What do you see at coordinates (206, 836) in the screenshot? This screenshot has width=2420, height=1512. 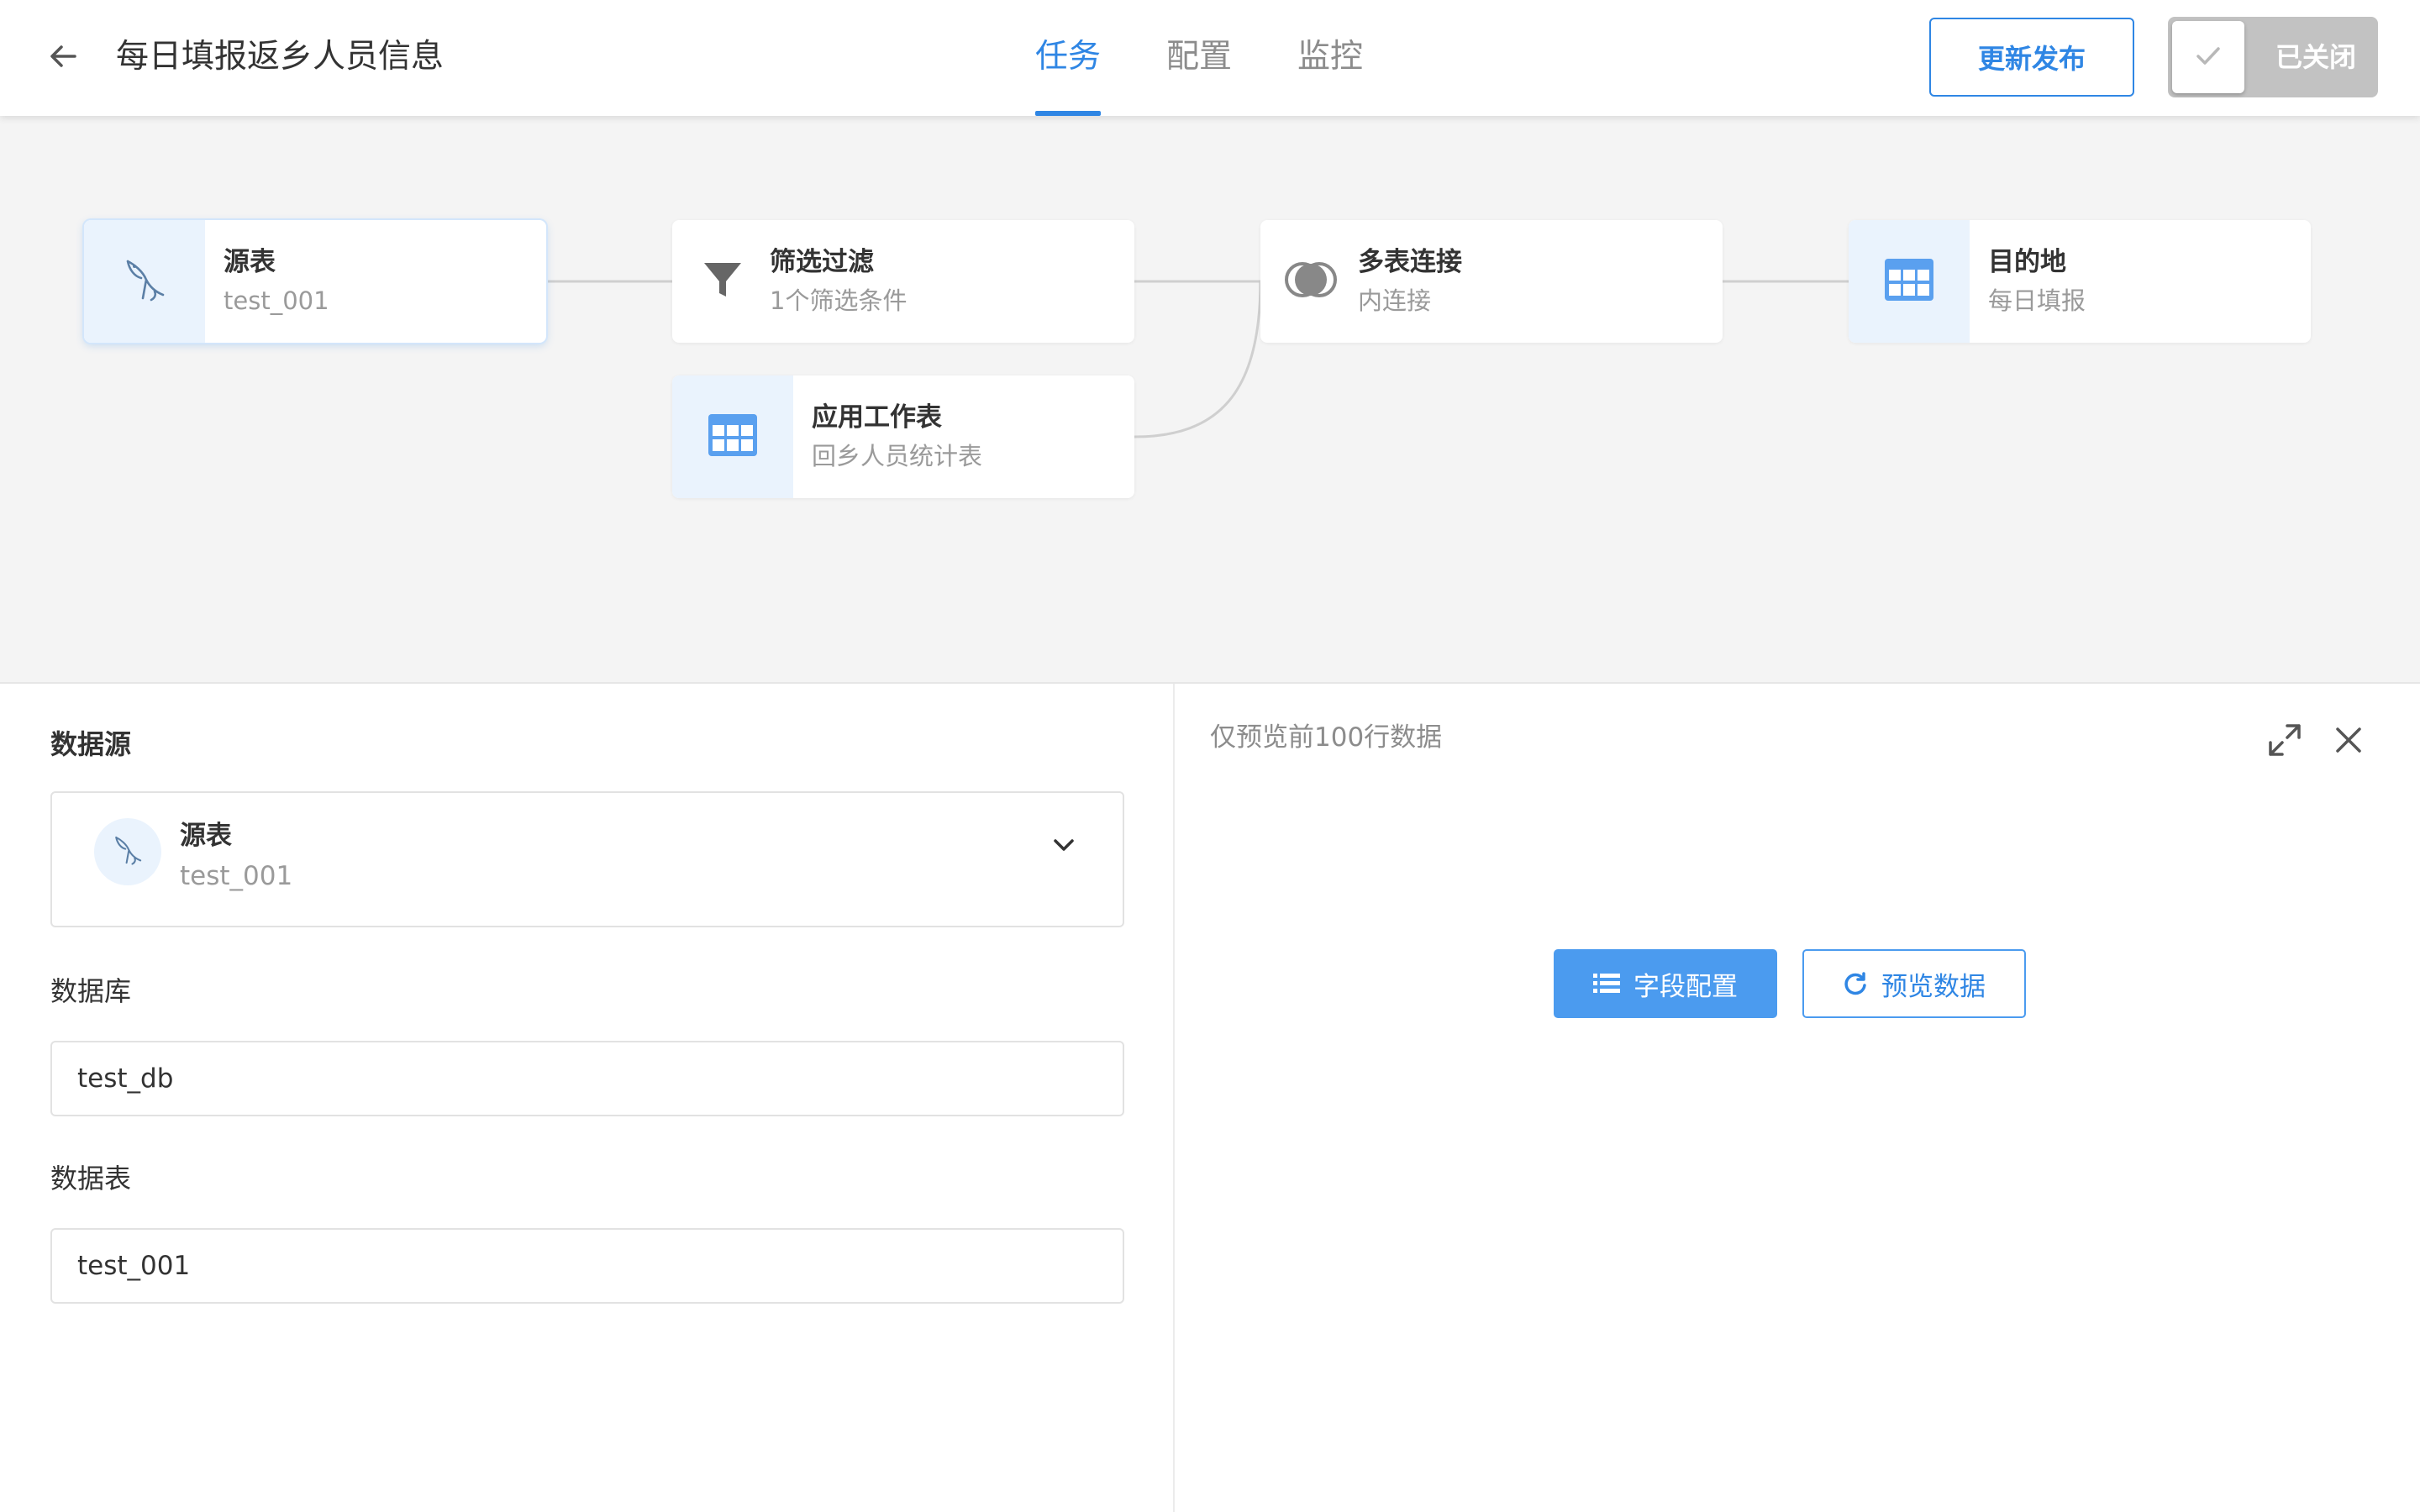 I see `datasource-title: 源表` at bounding box center [206, 836].